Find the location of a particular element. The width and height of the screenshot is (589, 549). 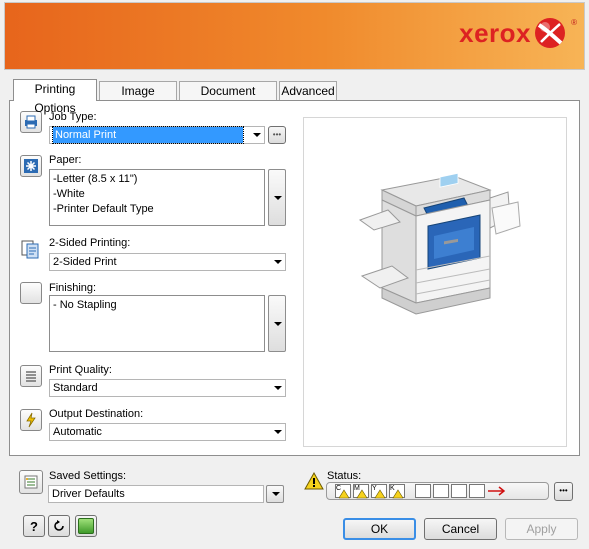

print-quality-label: Print Quality: is located at coordinates (80, 370).